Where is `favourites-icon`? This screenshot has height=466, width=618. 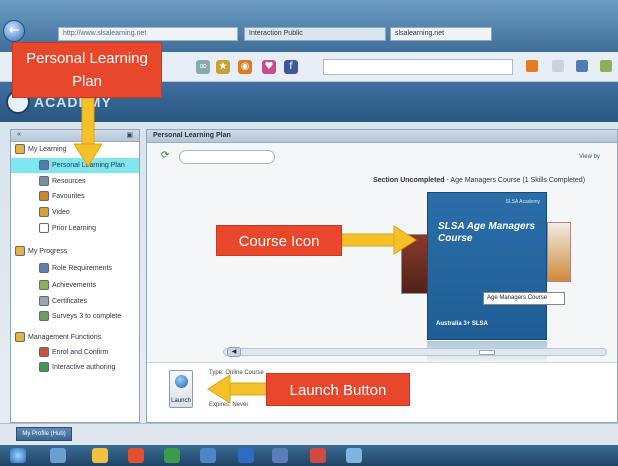 favourites-icon is located at coordinates (44, 196).